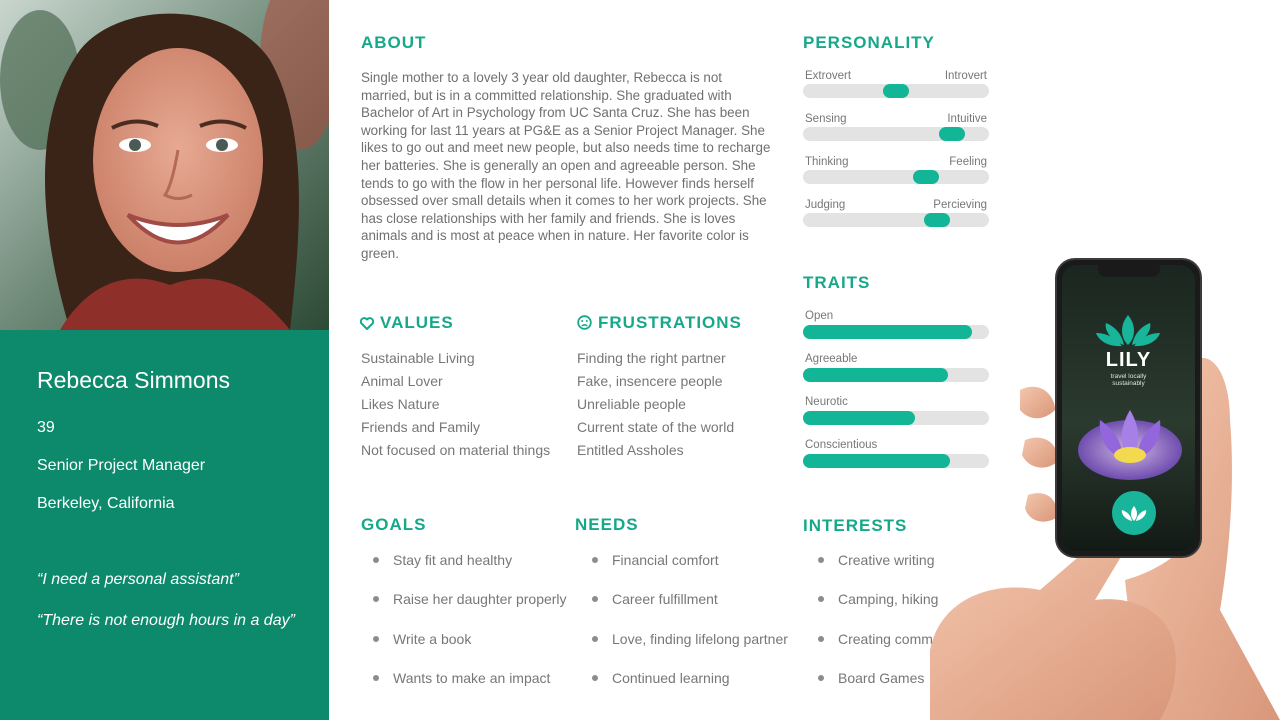 Image resolution: width=1280 pixels, height=720 pixels. What do you see at coordinates (869, 42) in the screenshot?
I see `personality-heading: PERSONALITY` at bounding box center [869, 42].